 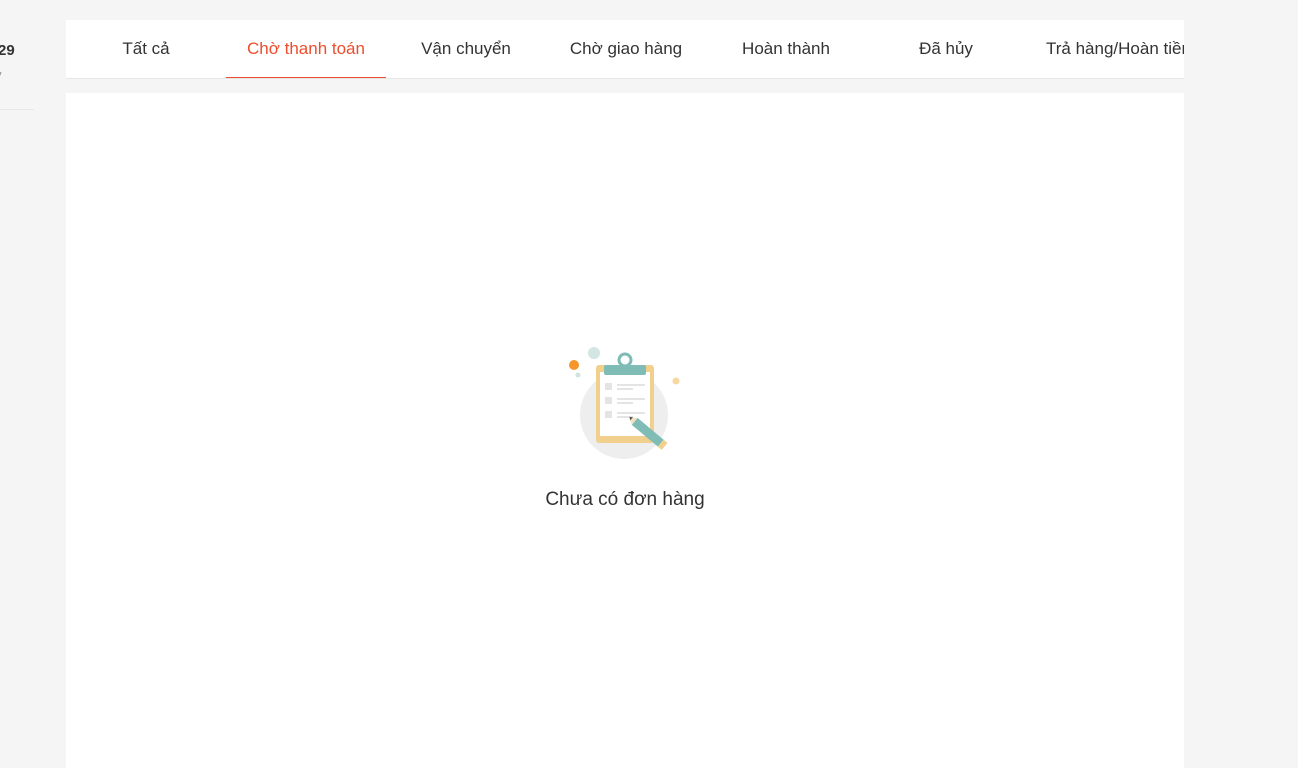 I want to click on sidebar-user-subtext: y, so click(x=1, y=75).